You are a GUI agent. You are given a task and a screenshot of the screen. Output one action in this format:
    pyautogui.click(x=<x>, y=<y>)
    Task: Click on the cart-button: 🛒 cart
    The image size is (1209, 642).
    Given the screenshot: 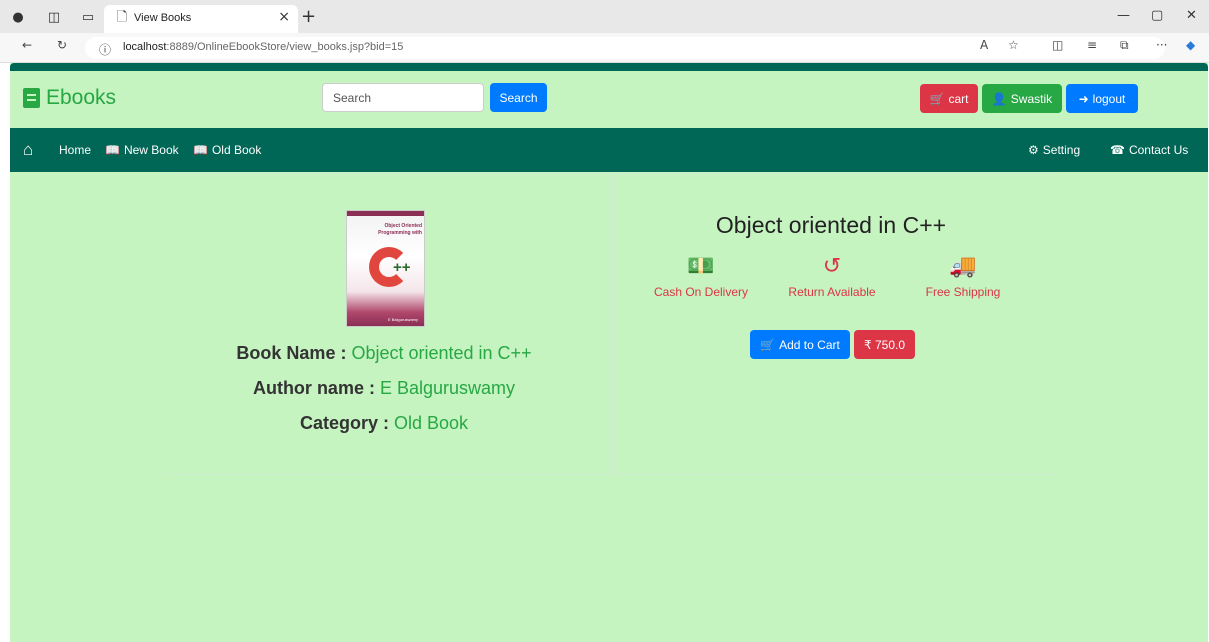 What is the action you would take?
    pyautogui.click(x=949, y=98)
    